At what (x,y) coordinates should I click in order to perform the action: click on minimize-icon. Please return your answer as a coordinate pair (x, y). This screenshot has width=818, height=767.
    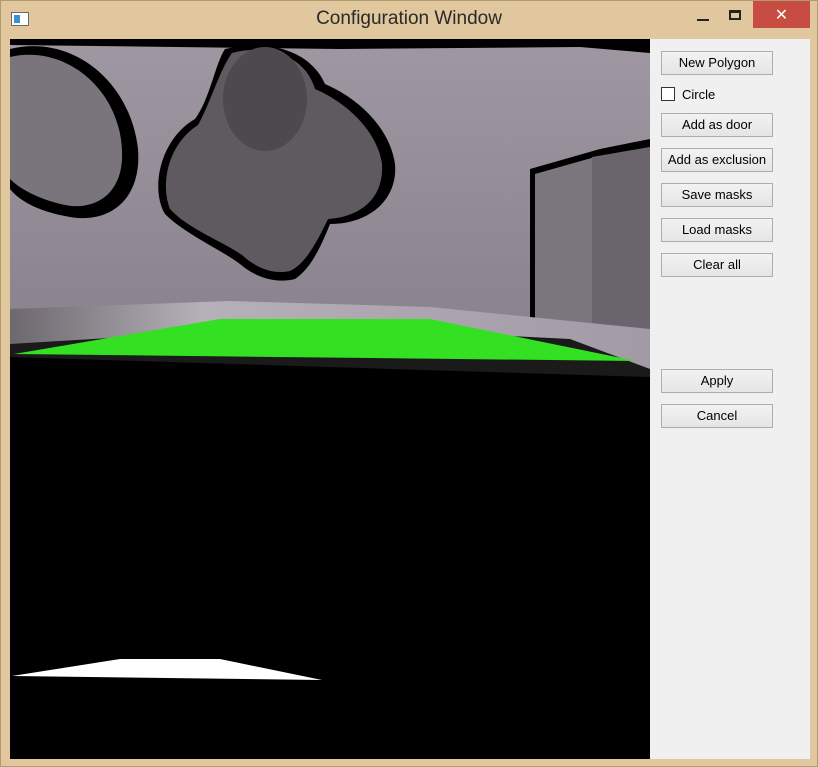
    Looking at the image, I should click on (703, 19).